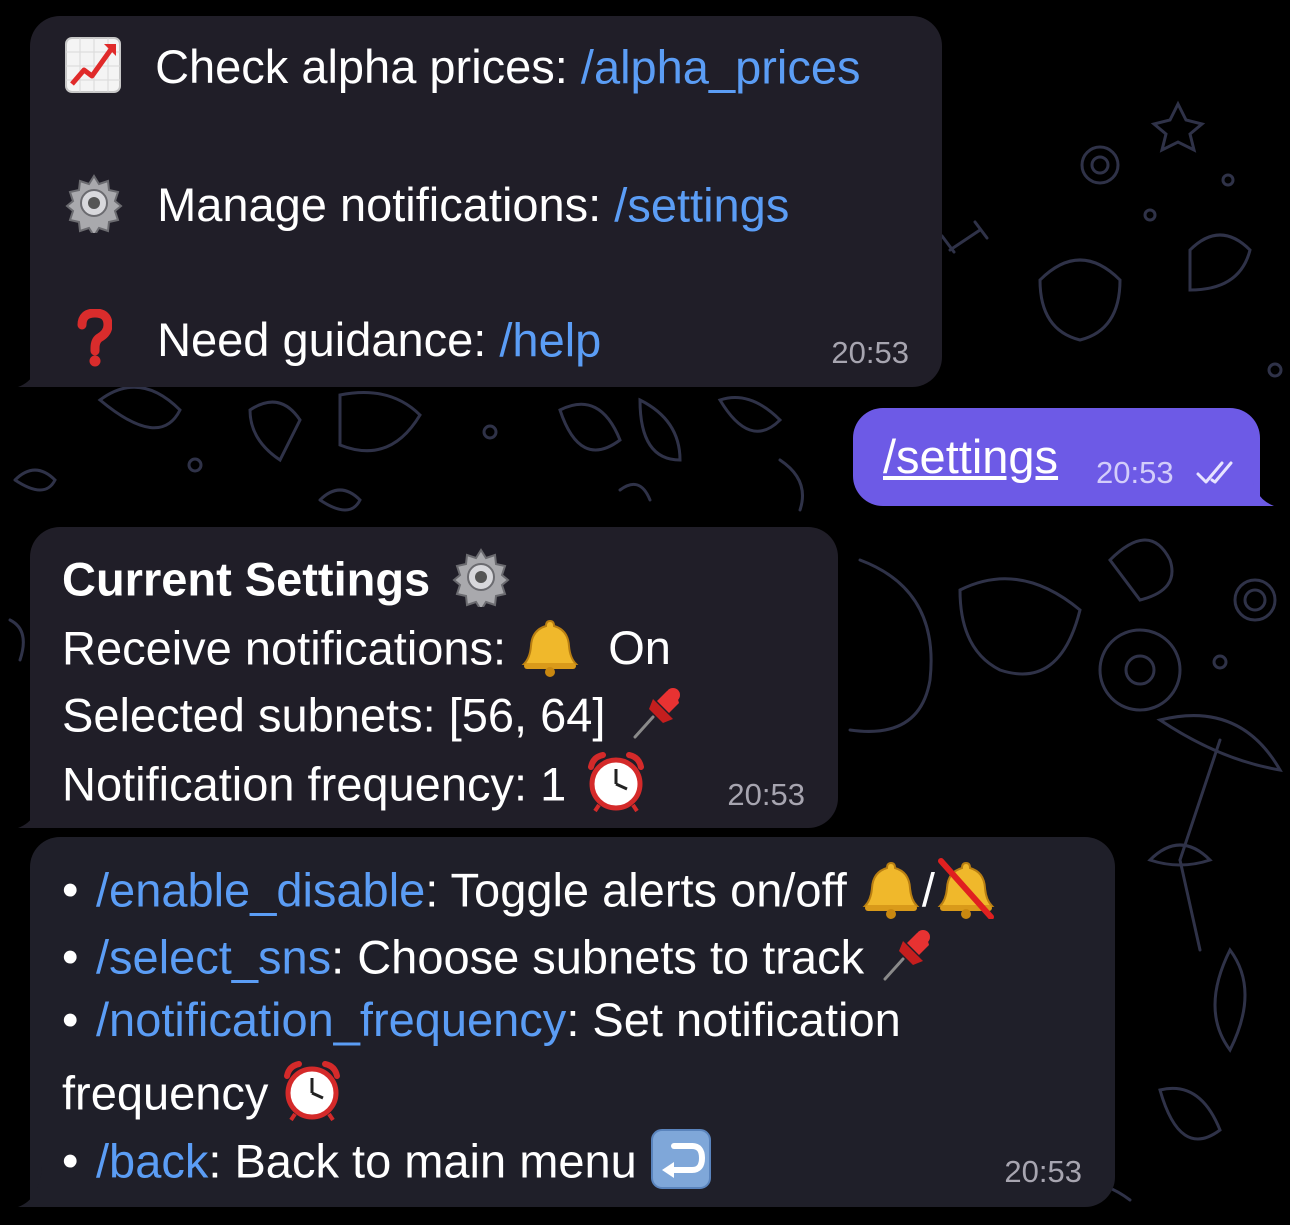 Image resolution: width=1290 pixels, height=1225 pixels. Describe the element at coordinates (639, 648) in the screenshot. I see `receive-notifications-value: On` at that location.